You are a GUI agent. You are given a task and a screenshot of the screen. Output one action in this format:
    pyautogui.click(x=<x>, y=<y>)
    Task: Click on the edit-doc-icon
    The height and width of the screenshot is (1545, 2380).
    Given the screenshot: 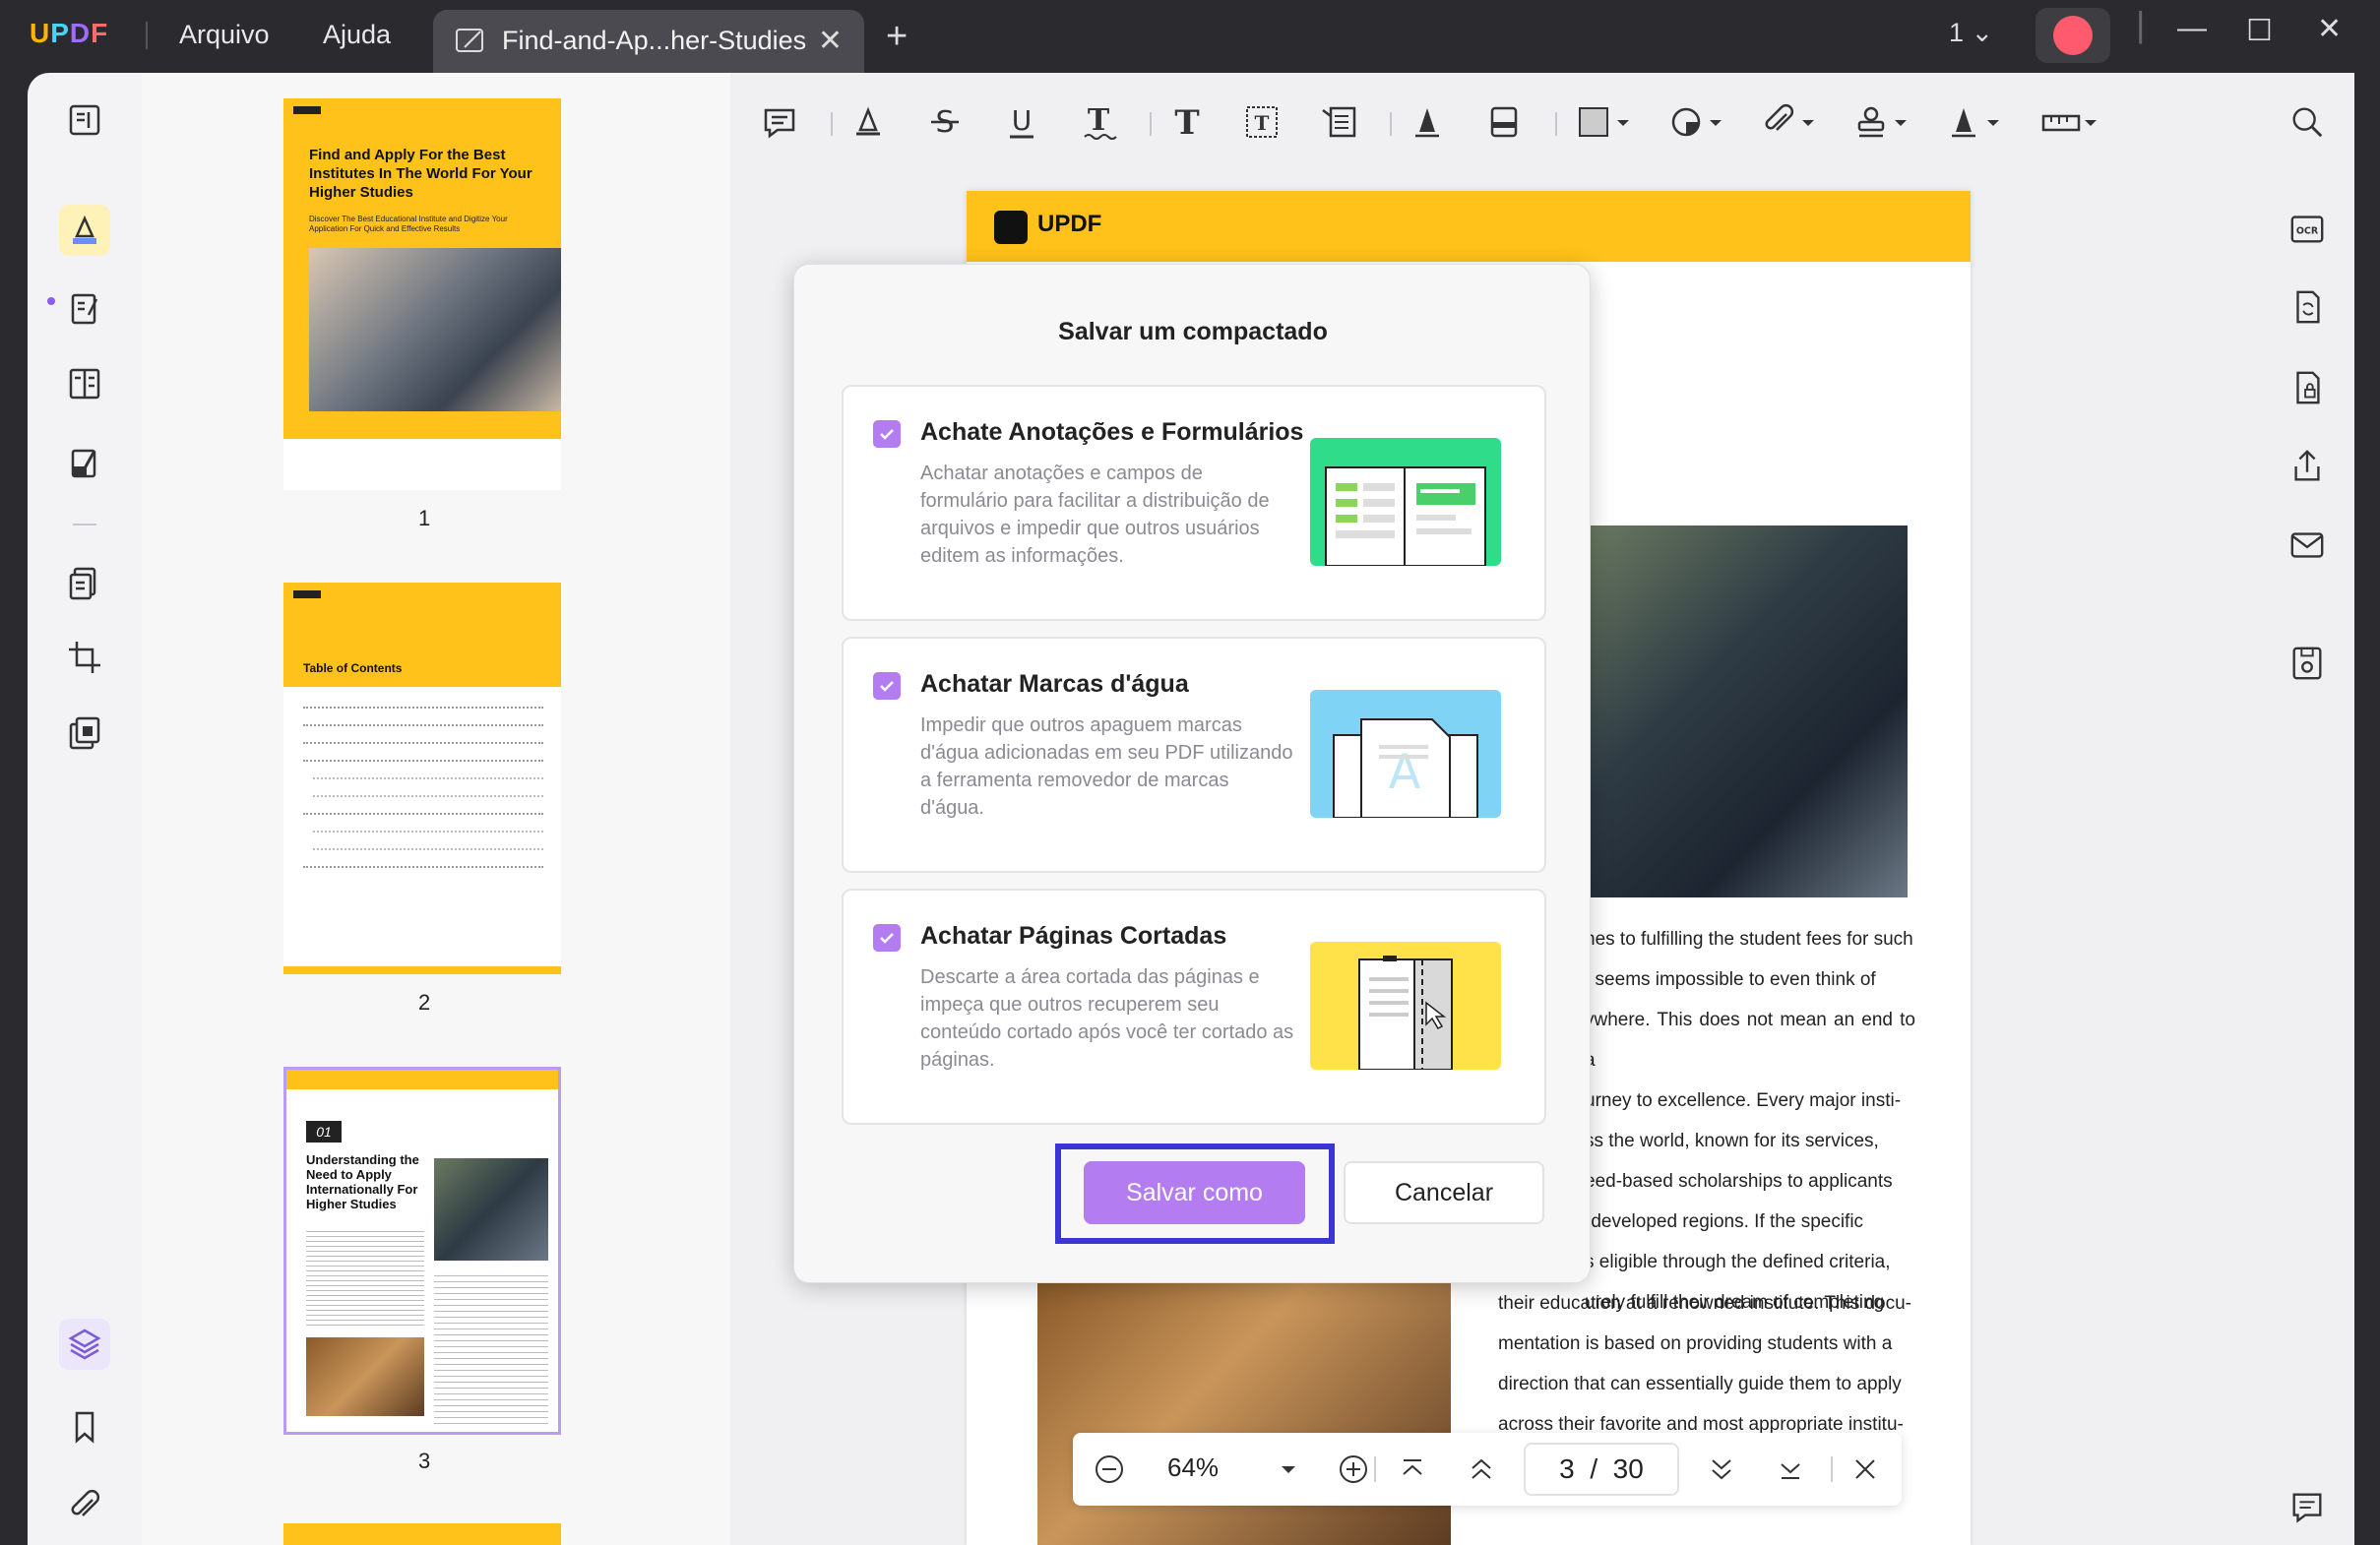 What is the action you would take?
    pyautogui.click(x=469, y=40)
    